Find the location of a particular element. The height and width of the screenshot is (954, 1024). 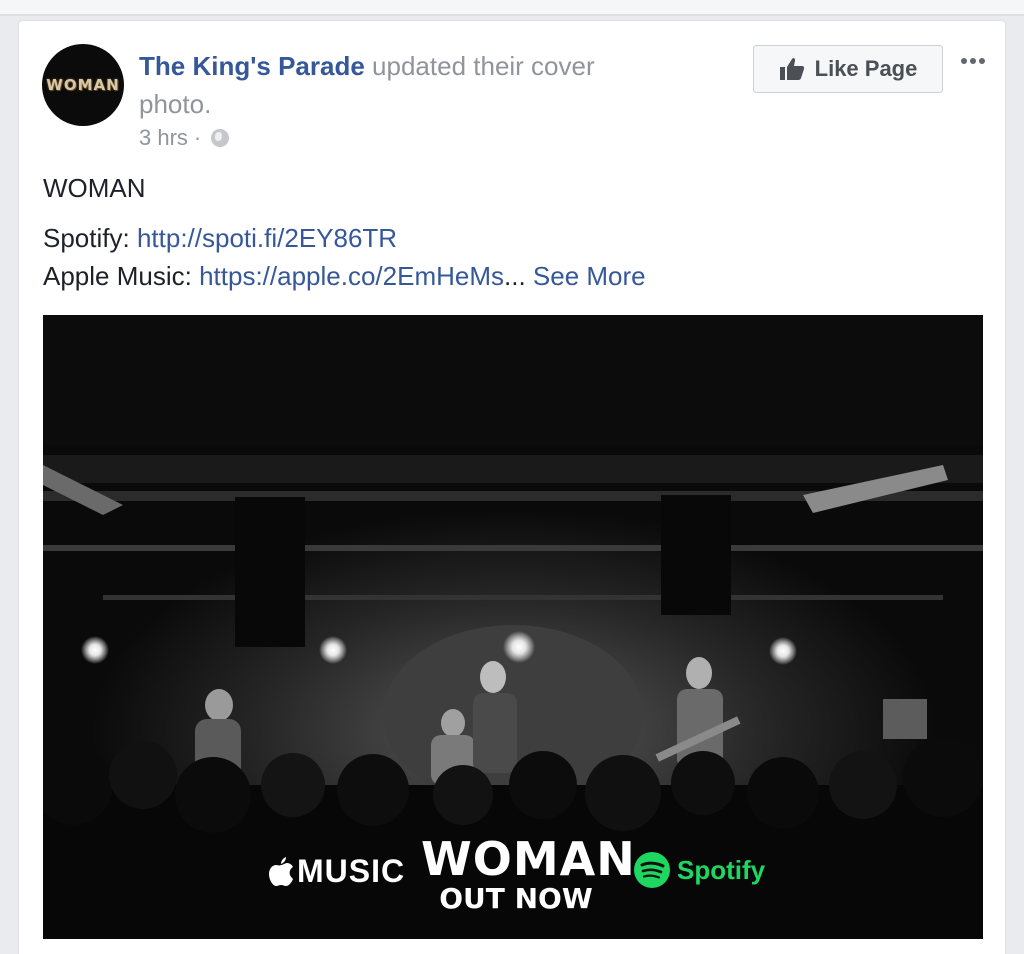

spotify-badge-label: Spotify is located at coordinates (721, 869).